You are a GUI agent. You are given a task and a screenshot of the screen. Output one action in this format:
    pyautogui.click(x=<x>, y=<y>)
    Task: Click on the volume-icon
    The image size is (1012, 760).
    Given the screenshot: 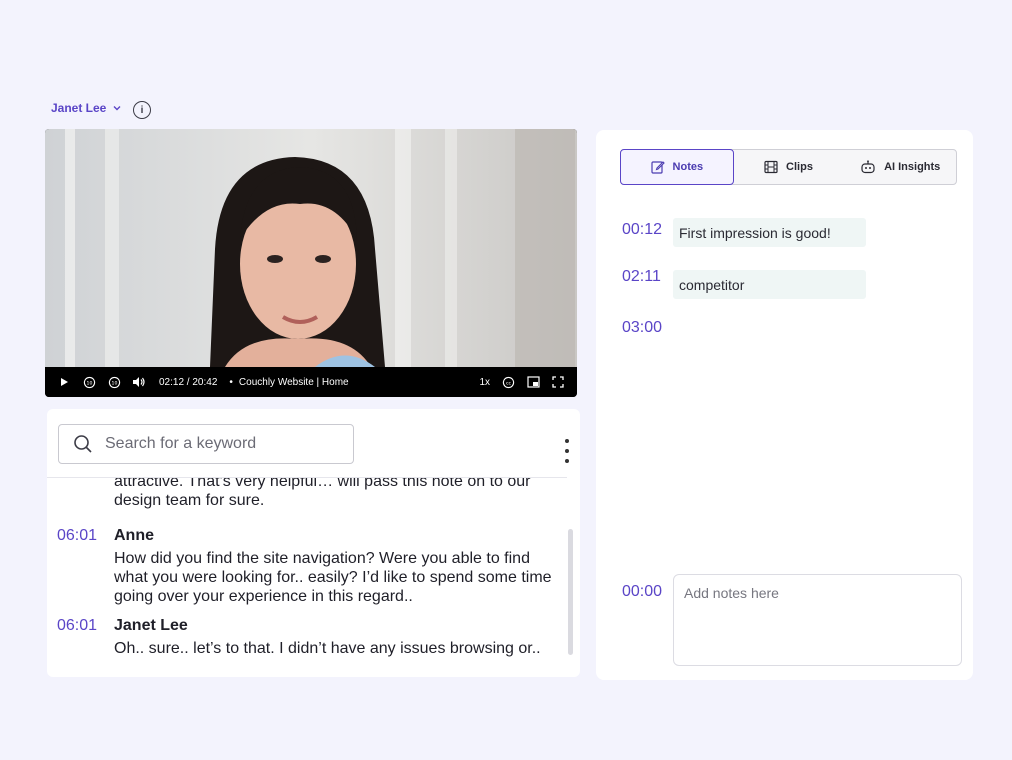 What is the action you would take?
    pyautogui.click(x=139, y=382)
    